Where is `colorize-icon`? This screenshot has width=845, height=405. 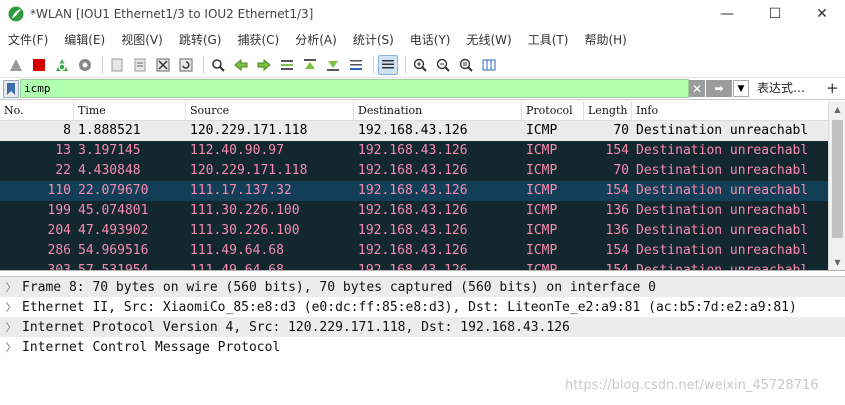 colorize-icon is located at coordinates (388, 64).